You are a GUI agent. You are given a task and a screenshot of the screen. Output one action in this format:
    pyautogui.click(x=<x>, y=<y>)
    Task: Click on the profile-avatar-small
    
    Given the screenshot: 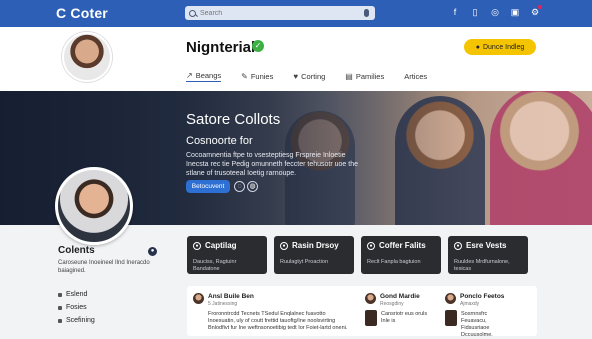 What is the action you would take?
    pyautogui.click(x=87, y=57)
    